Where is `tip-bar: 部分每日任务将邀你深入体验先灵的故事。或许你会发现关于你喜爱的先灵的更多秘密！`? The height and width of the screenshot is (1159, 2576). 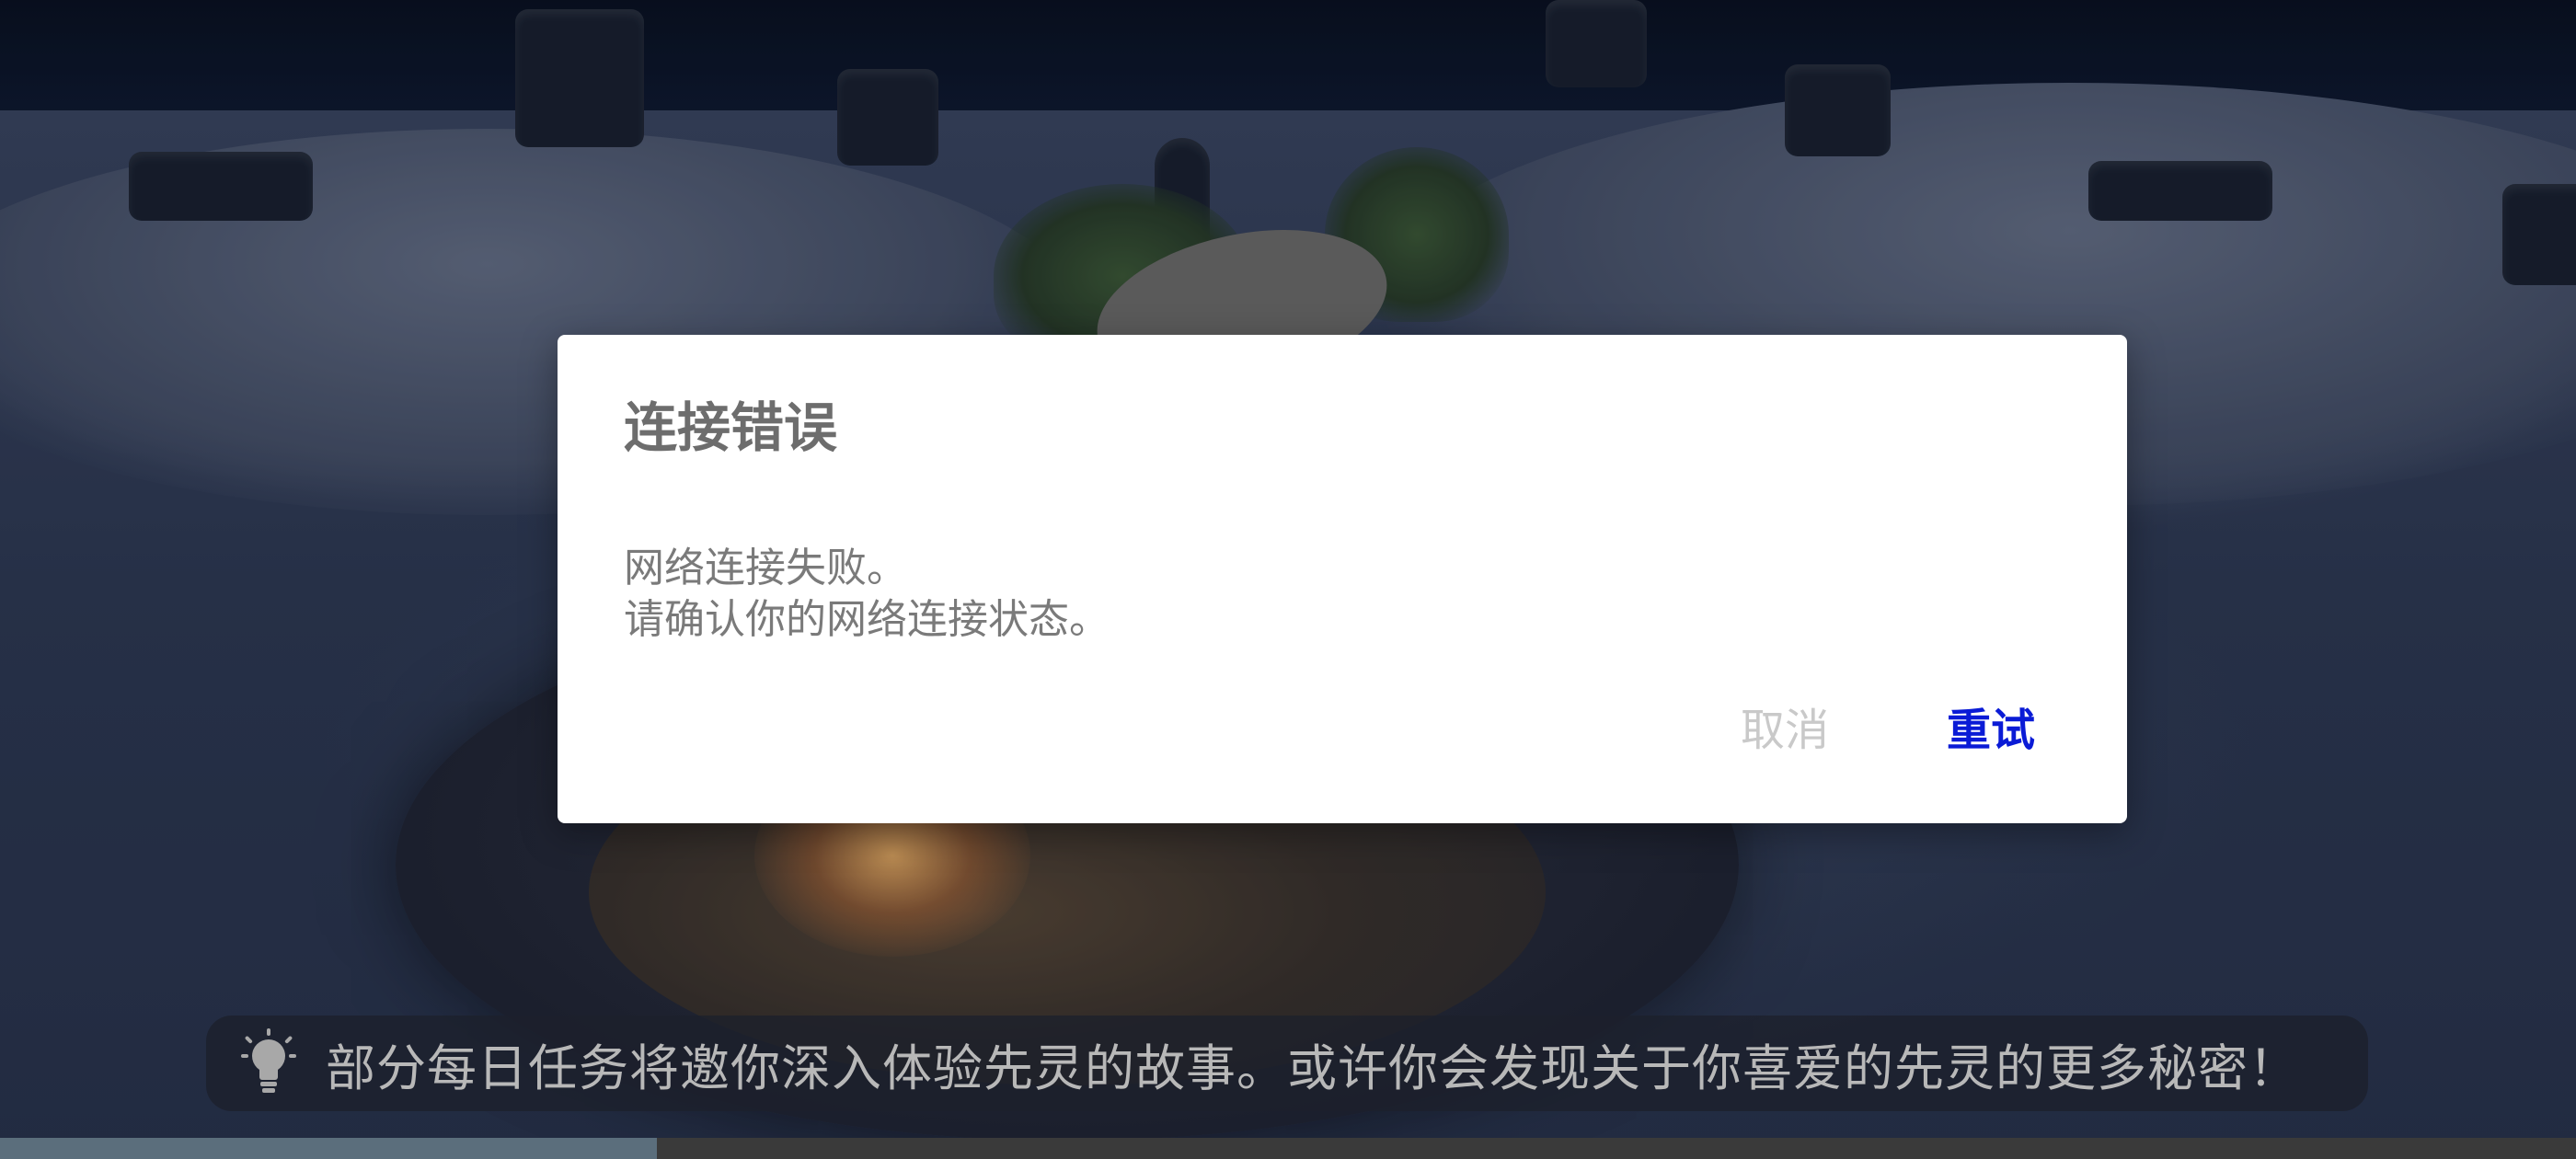
tip-bar: 部分每日任务将邀你深入体验先灵的故事。或许你会发现关于你喜爱的先灵的更多秘密！ is located at coordinates (1287, 1063).